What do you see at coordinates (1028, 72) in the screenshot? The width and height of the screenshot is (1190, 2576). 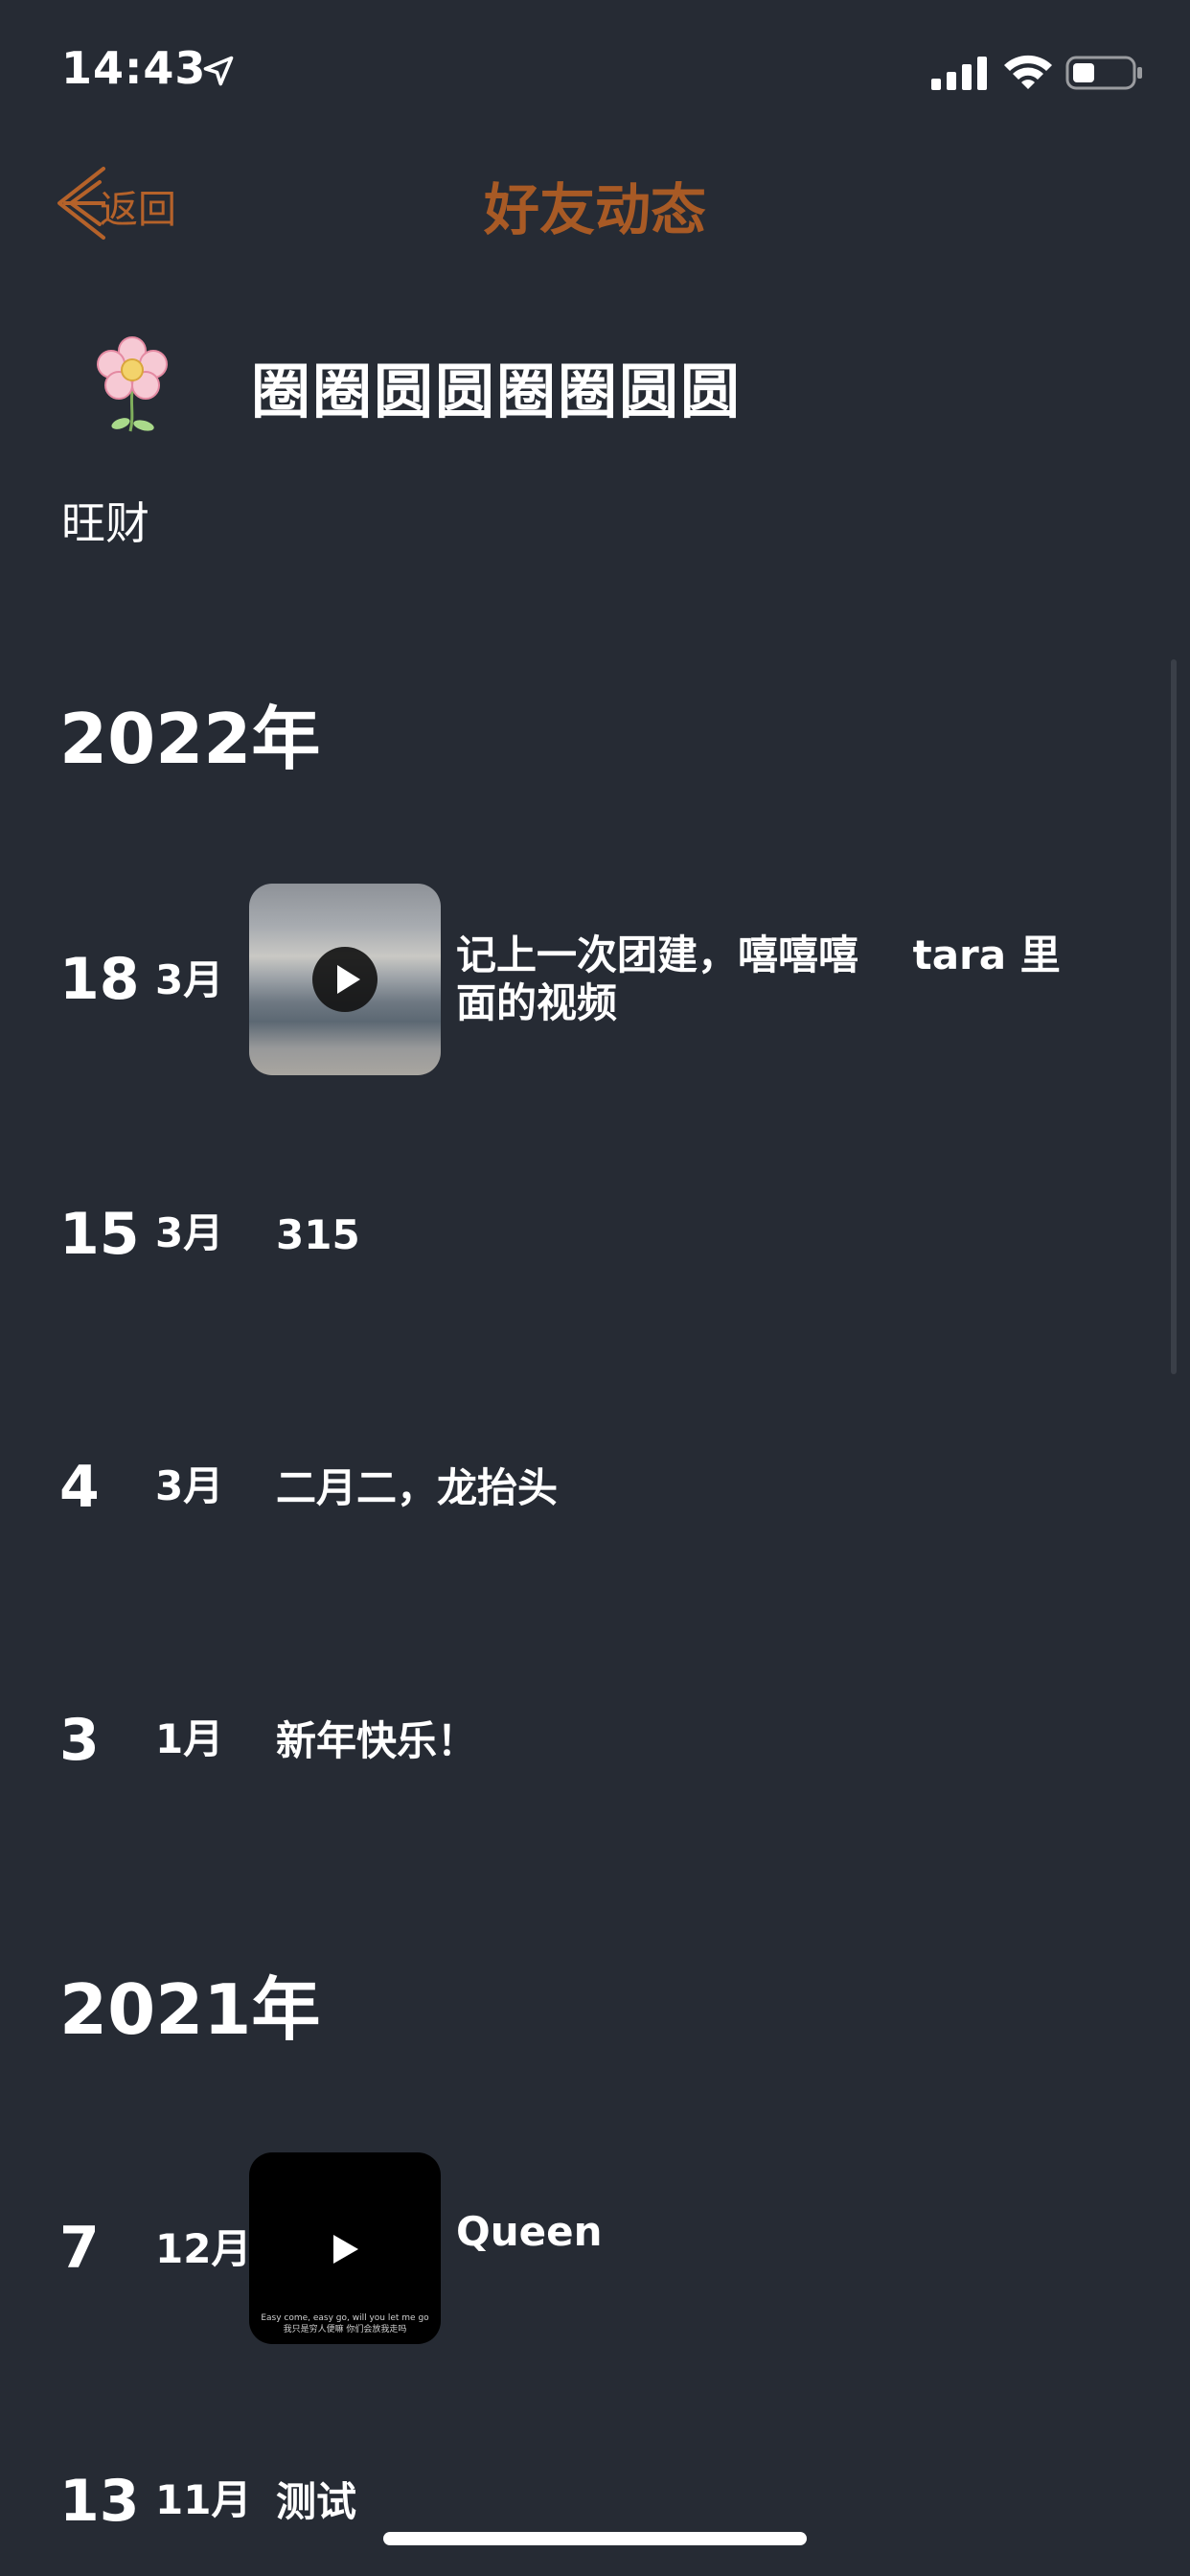 I see `wifi-icon` at bounding box center [1028, 72].